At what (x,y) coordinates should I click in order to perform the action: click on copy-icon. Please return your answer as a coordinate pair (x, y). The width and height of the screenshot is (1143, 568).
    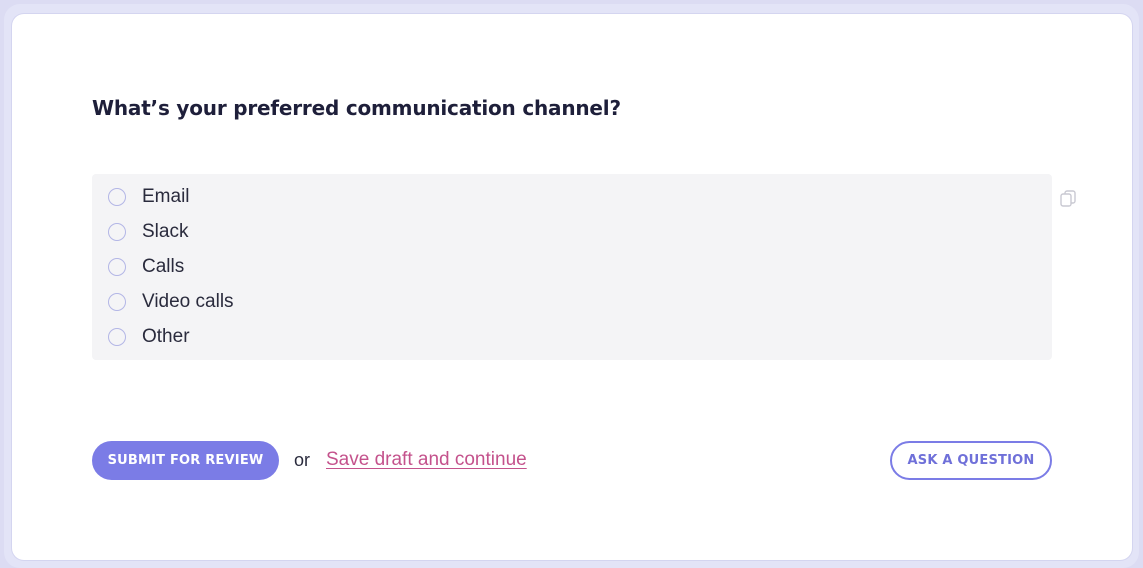
    Looking at the image, I should click on (1068, 199).